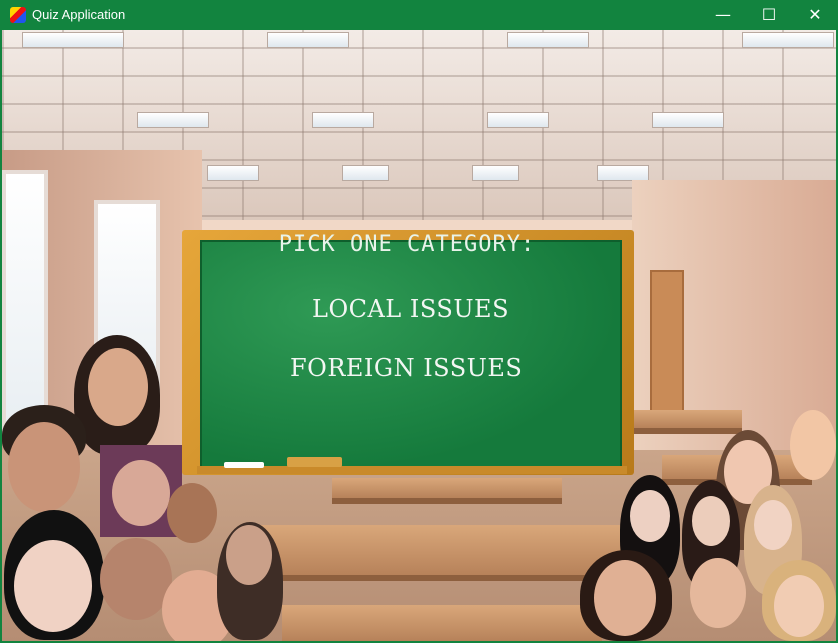 The height and width of the screenshot is (643, 838). What do you see at coordinates (18, 15) in the screenshot?
I see `app-icon` at bounding box center [18, 15].